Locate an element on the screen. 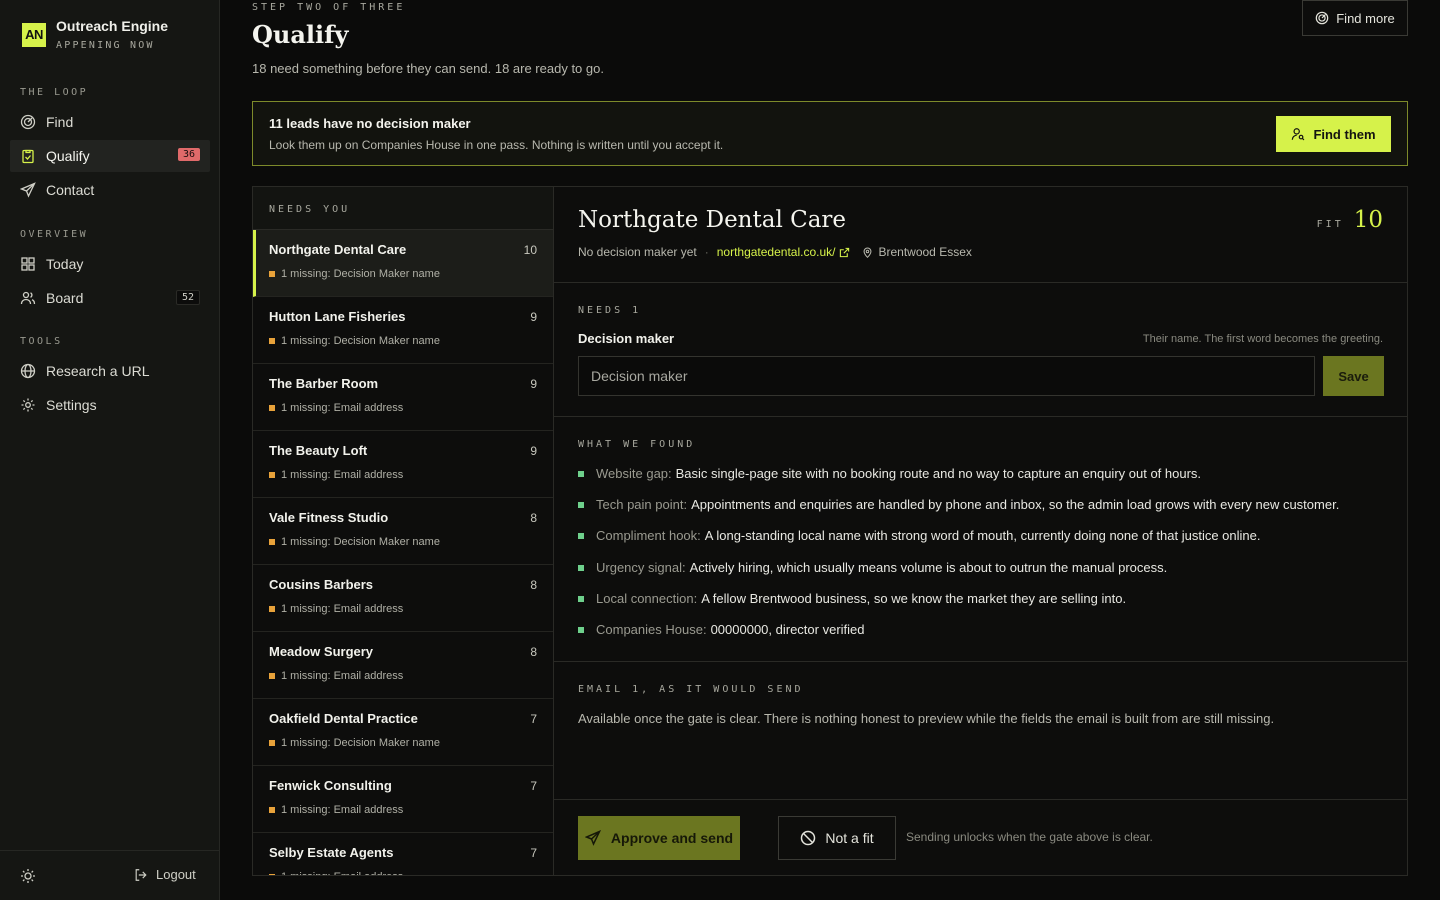 This screenshot has height=900, width=1440. approve-send-button: Approve and send is located at coordinates (659, 838).